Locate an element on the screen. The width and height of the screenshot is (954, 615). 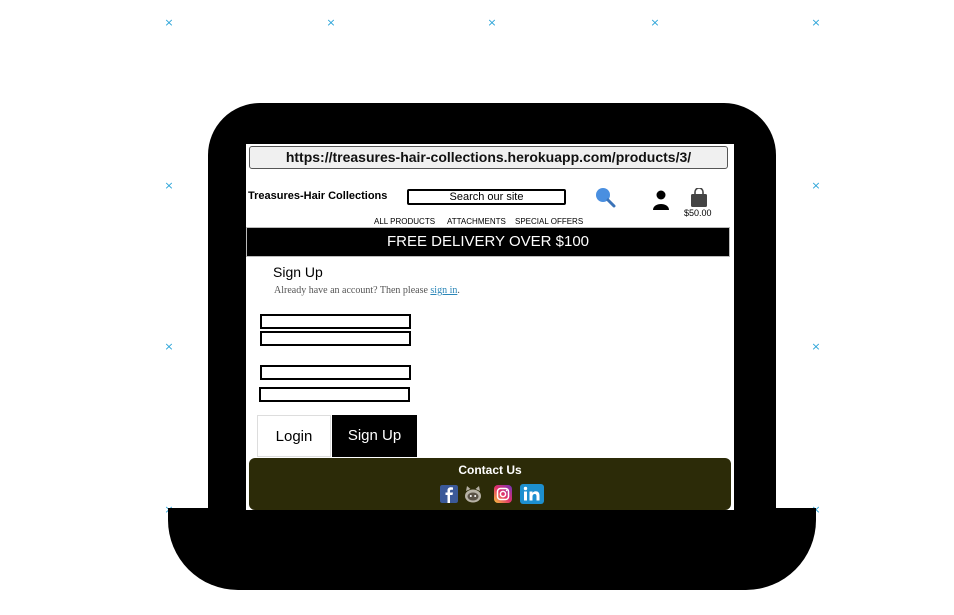
email-field is located at coordinates (335, 321).